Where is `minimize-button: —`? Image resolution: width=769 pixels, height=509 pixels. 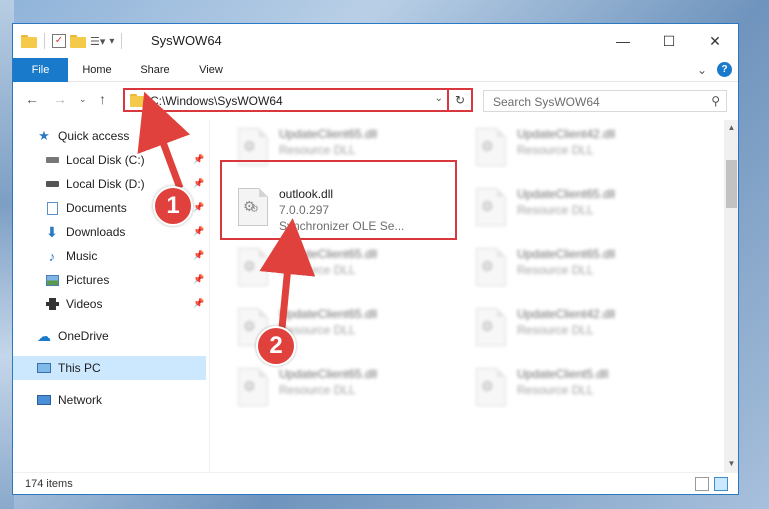
minimize-button: — is located at coordinates (623, 41).